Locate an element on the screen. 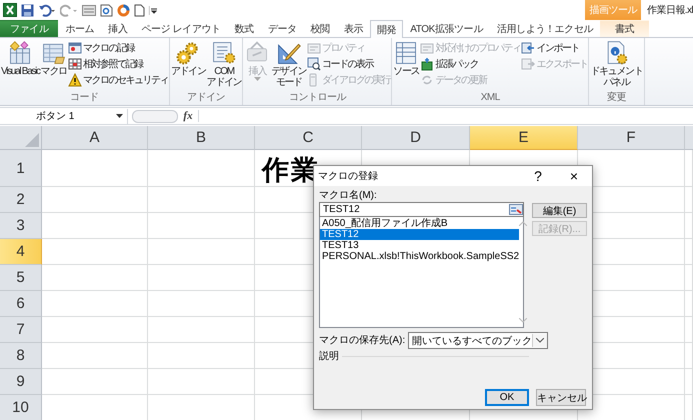 Image resolution: width=693 pixels, height=420 pixels. ribbon-tab: ファイル is located at coordinates (29, 28).